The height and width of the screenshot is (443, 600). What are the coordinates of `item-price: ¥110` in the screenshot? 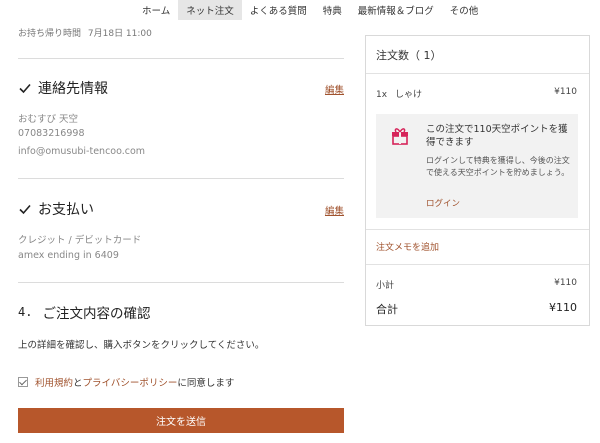 It's located at (565, 92).